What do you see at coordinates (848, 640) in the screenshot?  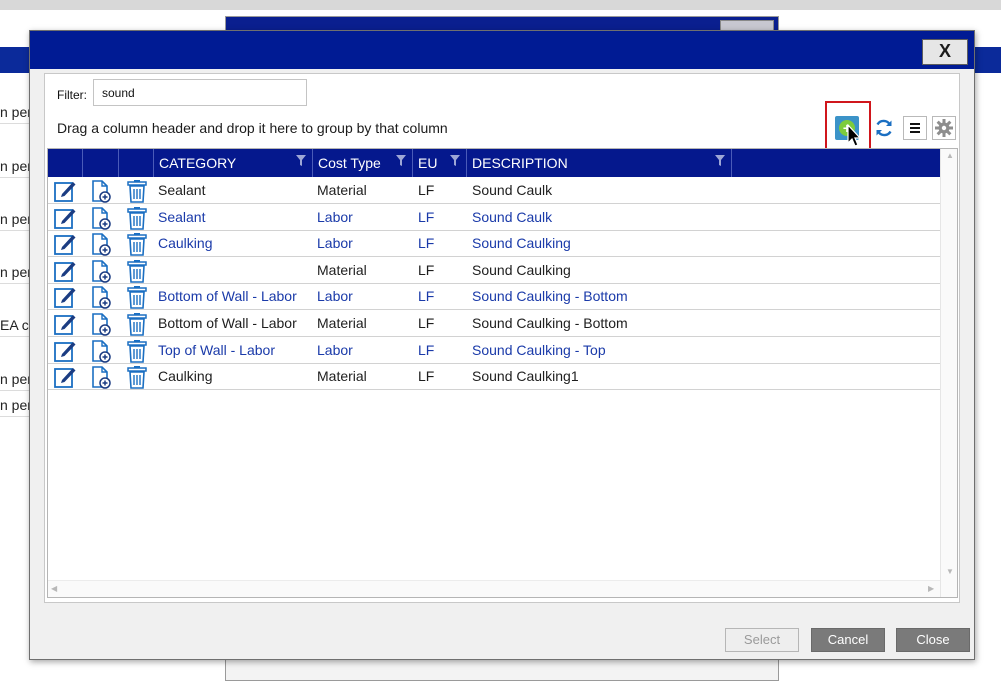 I see `cancel-button: Cancel` at bounding box center [848, 640].